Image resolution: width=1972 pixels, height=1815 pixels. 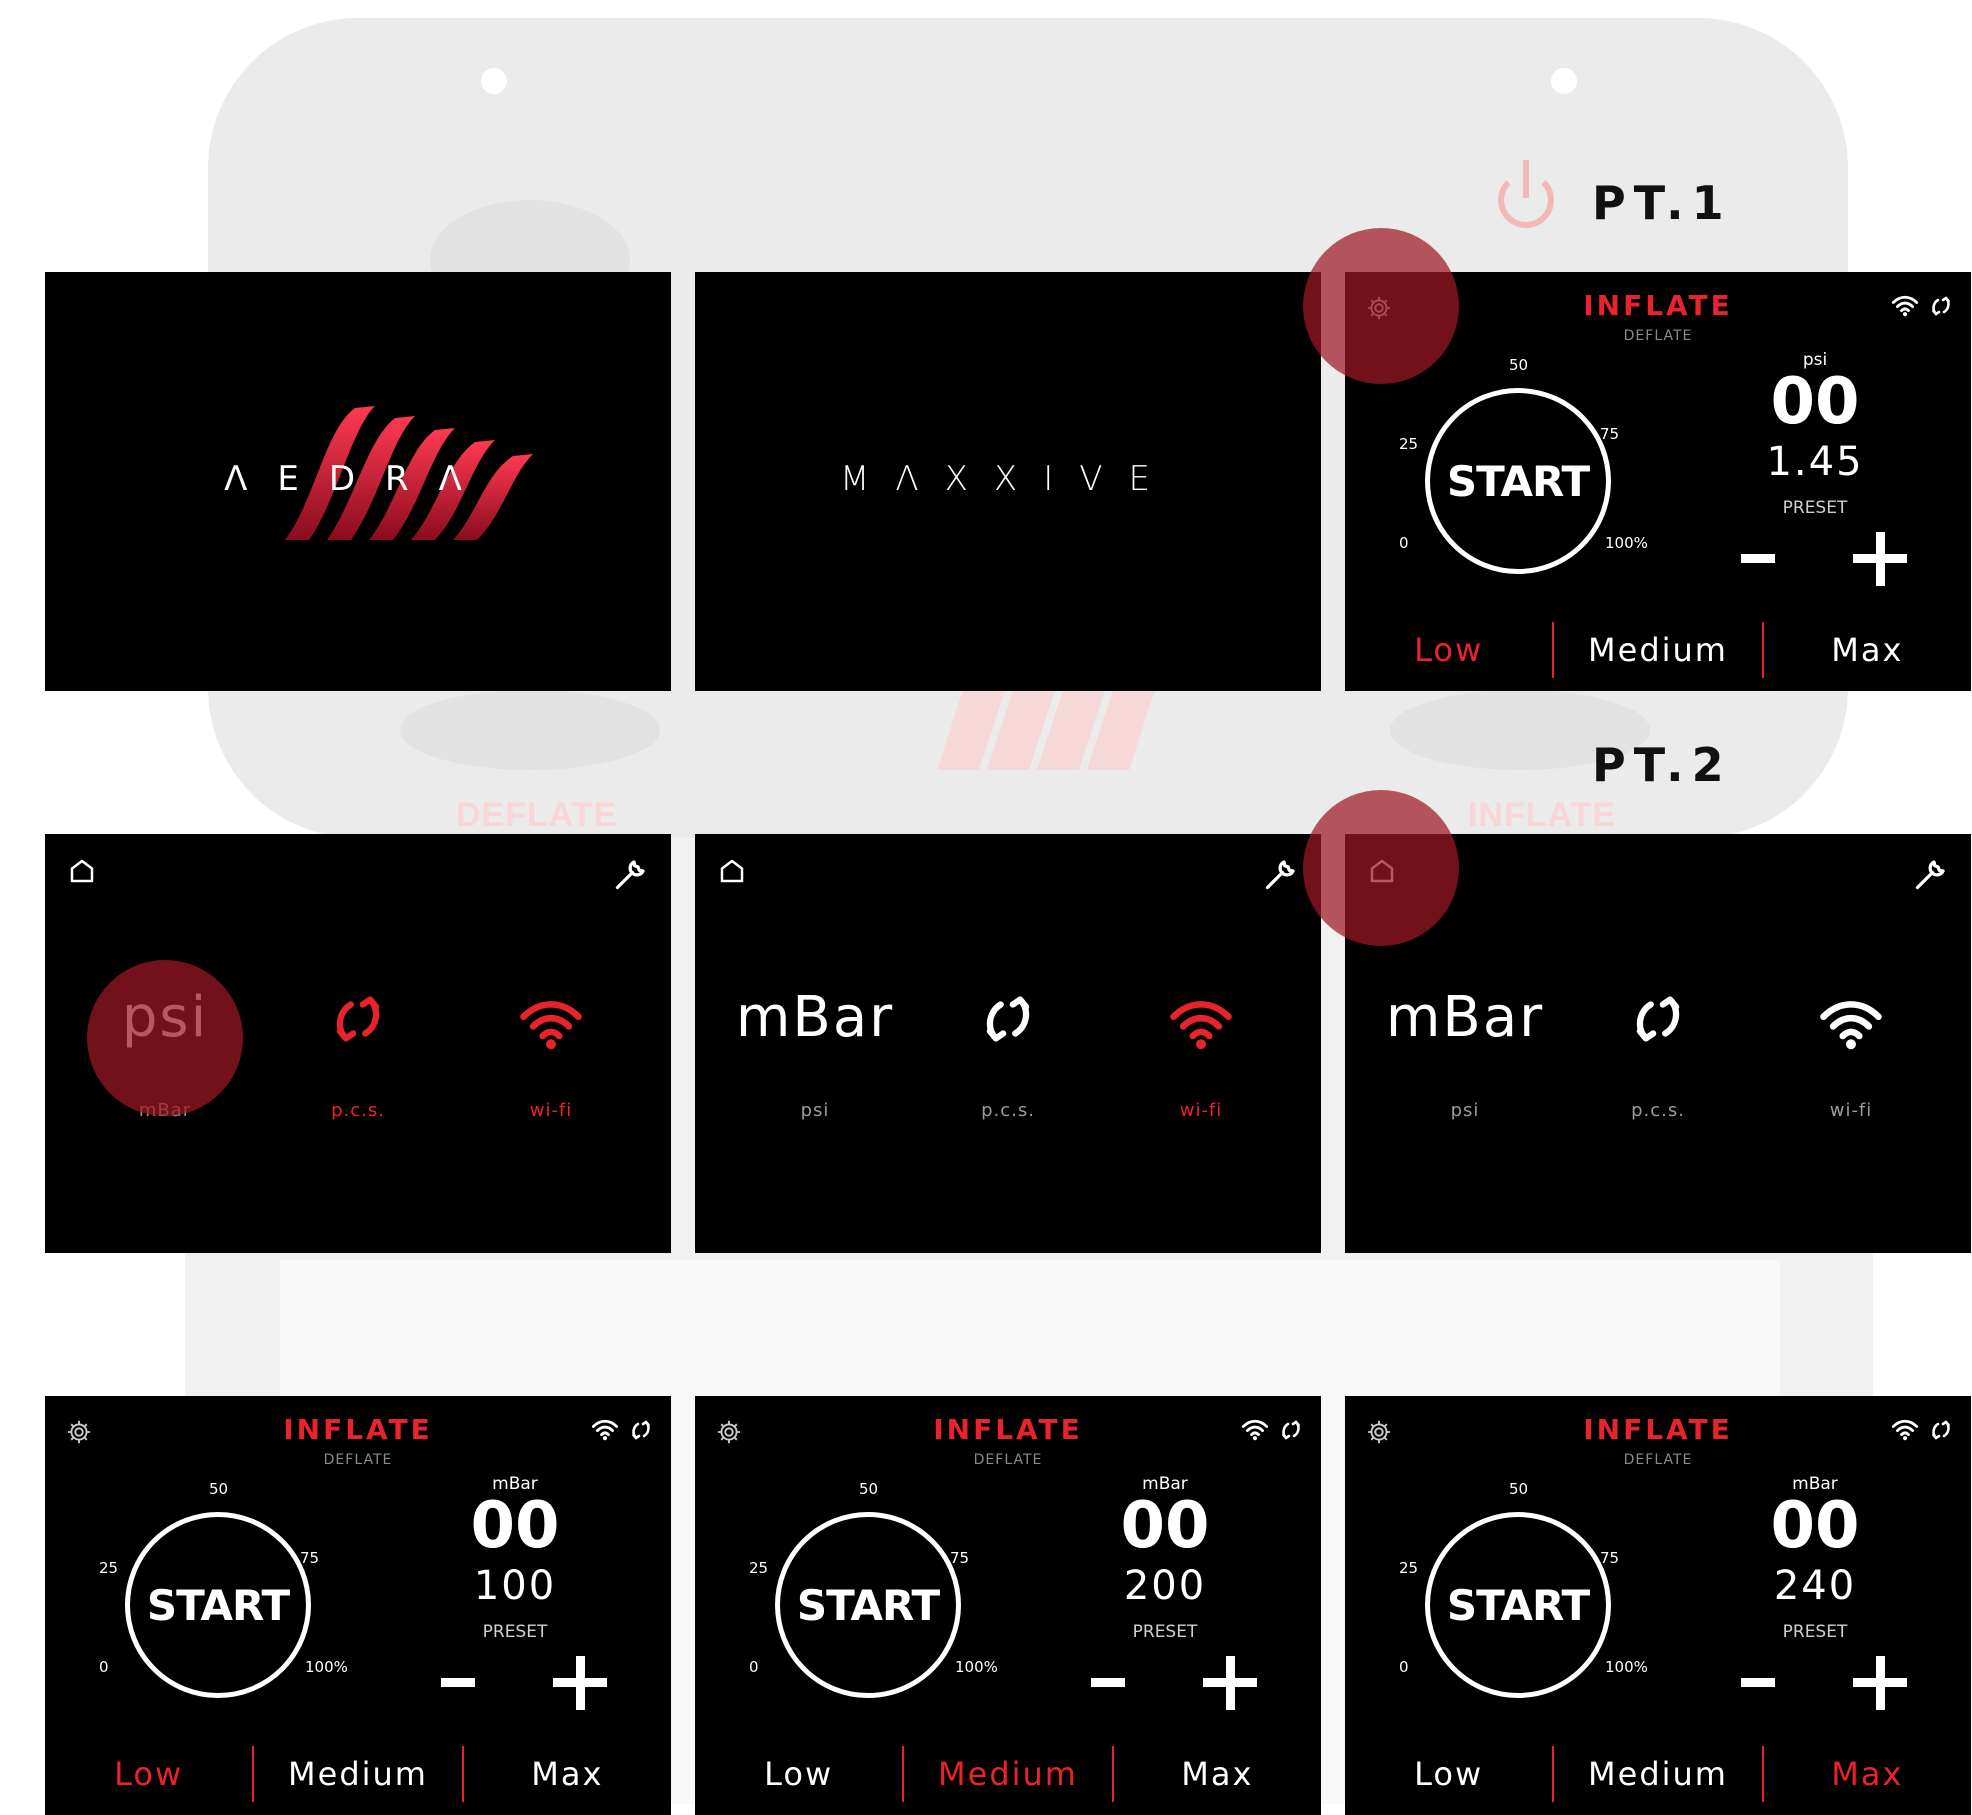 I want to click on device-deflate-label: DEFLATE, so click(x=537, y=815).